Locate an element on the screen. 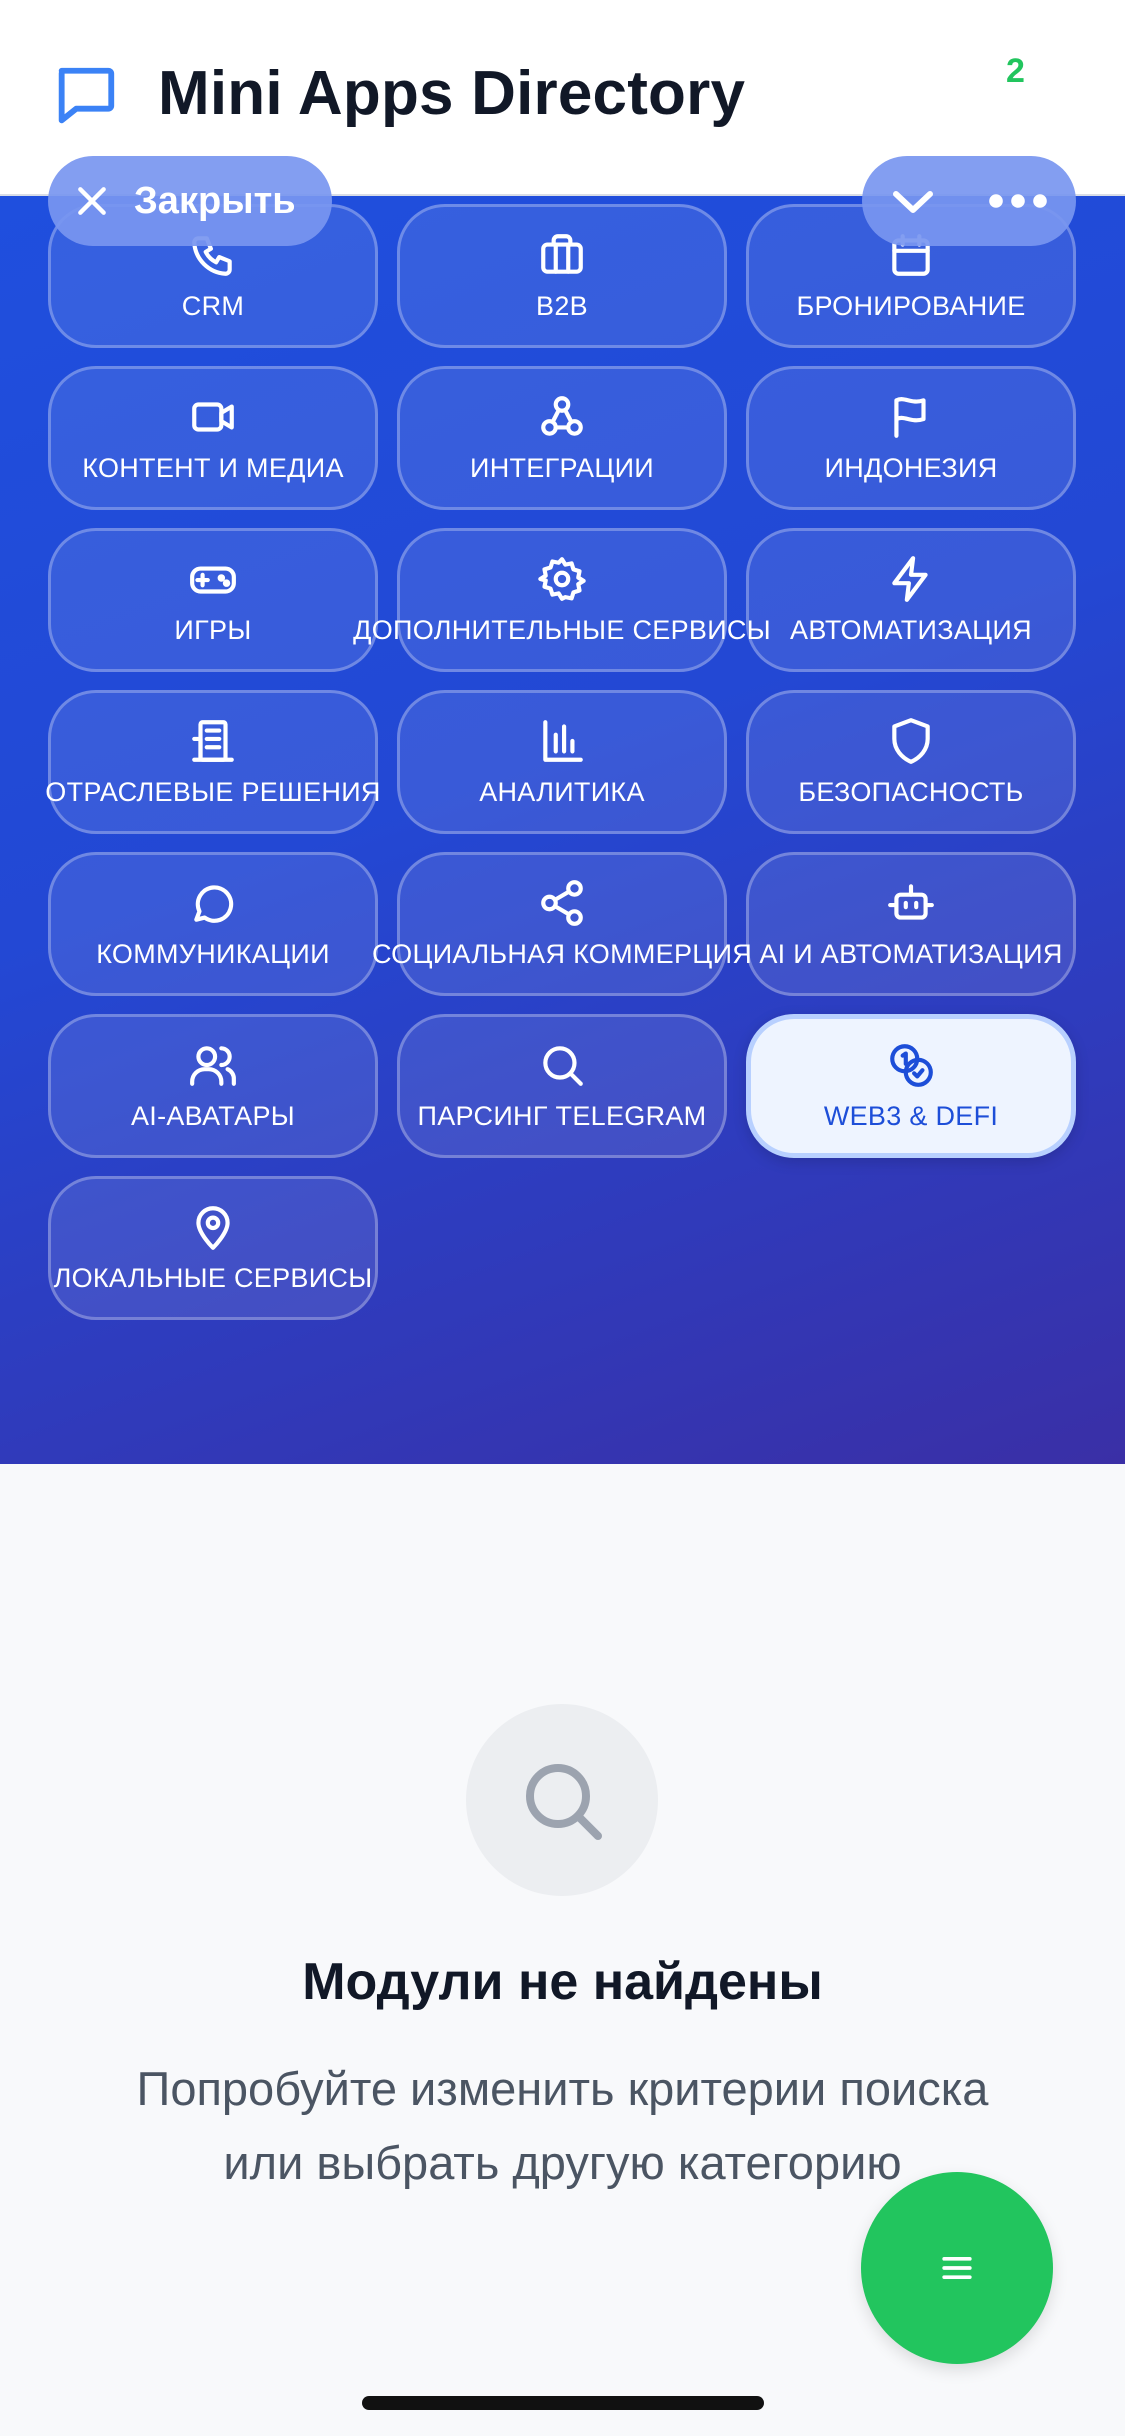 Image resolution: width=1125 pixels, height=2436 pixels. category-label: КОММУНИКАЦИИ is located at coordinates (213, 954).